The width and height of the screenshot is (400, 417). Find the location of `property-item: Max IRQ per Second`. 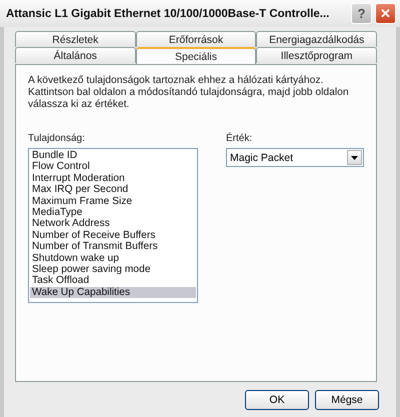

property-item: Max IRQ per Second is located at coordinates (113, 190).